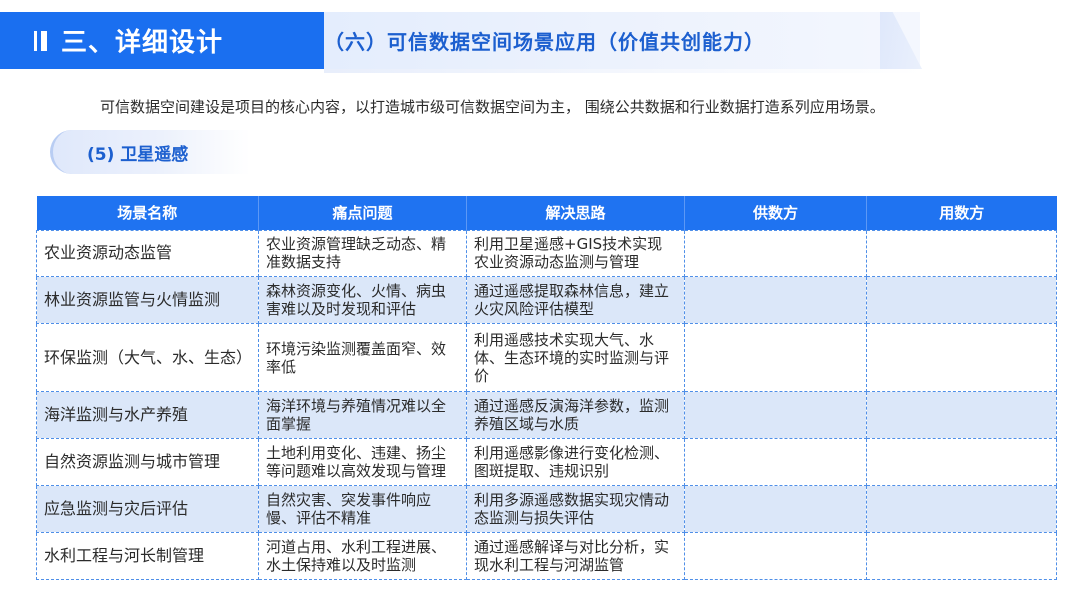 This screenshot has width=1080, height=608. I want to click on cell-solution: 利用卫星遥感+GIS技术实现 农业资源动态监测与管理, so click(575, 253).